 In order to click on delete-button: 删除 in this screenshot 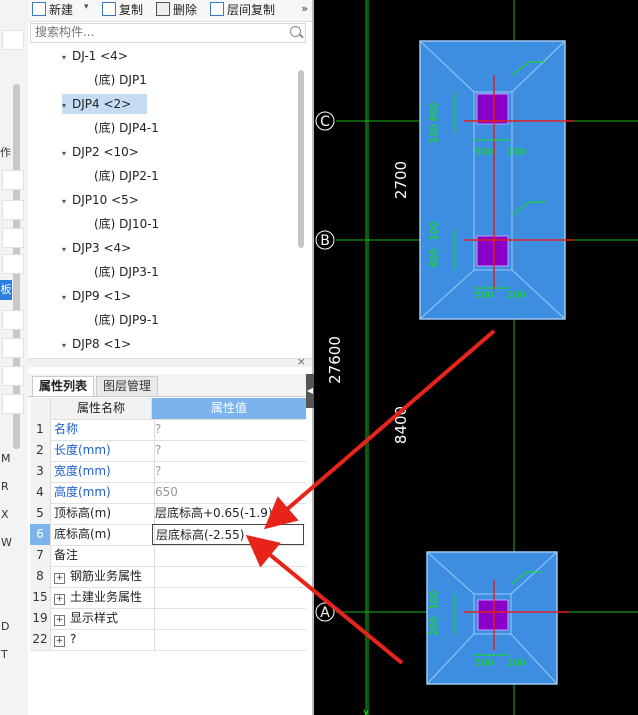, I will do `click(176, 10)`.